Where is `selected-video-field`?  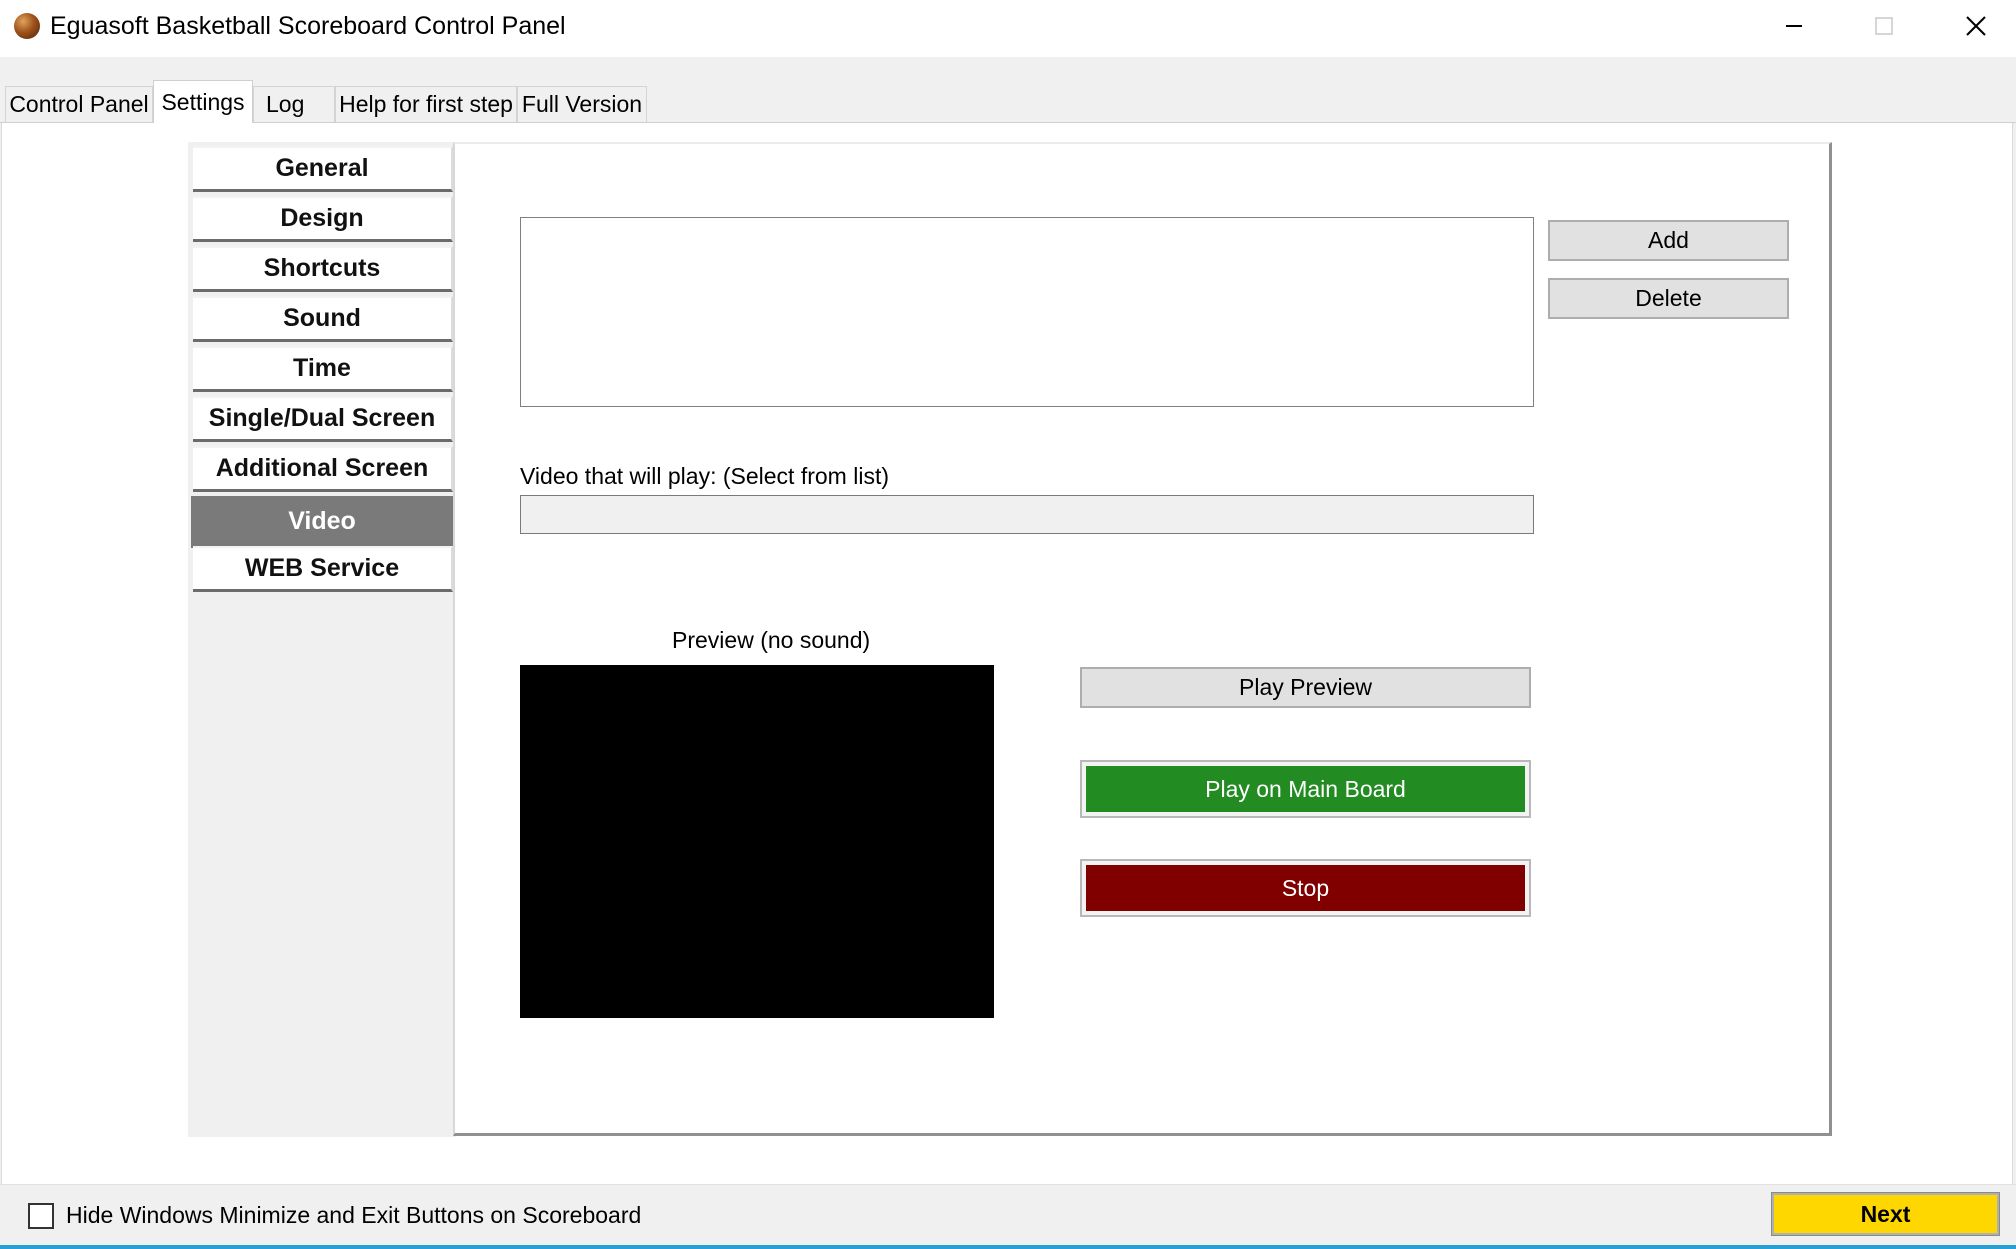
selected-video-field is located at coordinates (1027, 514).